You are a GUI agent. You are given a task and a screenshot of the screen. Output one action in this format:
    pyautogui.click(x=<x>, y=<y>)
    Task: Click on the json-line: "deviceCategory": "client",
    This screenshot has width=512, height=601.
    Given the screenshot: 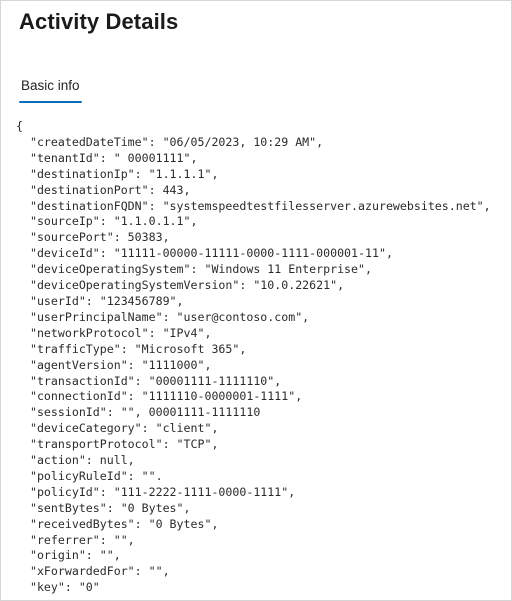 What is the action you would take?
    pyautogui.click(x=117, y=428)
    